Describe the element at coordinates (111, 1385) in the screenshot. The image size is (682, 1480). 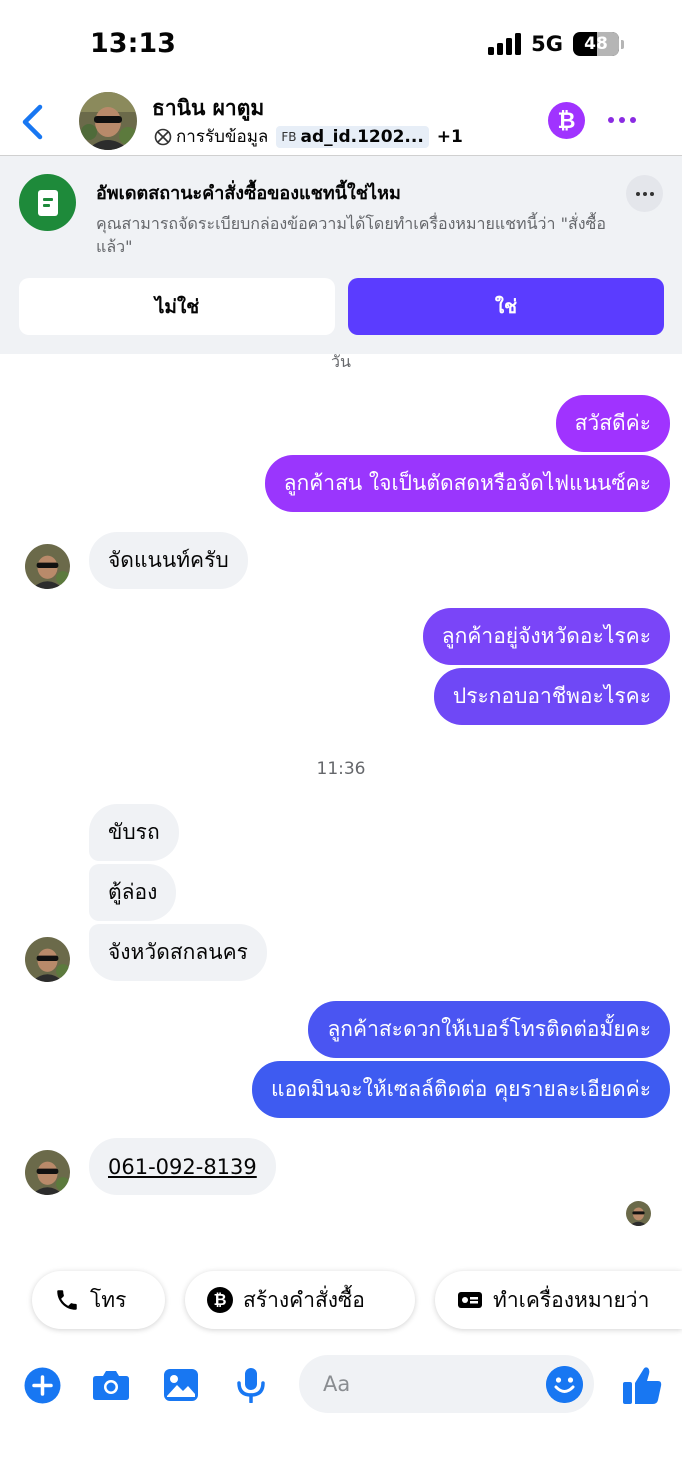
I see `camera-icon` at that location.